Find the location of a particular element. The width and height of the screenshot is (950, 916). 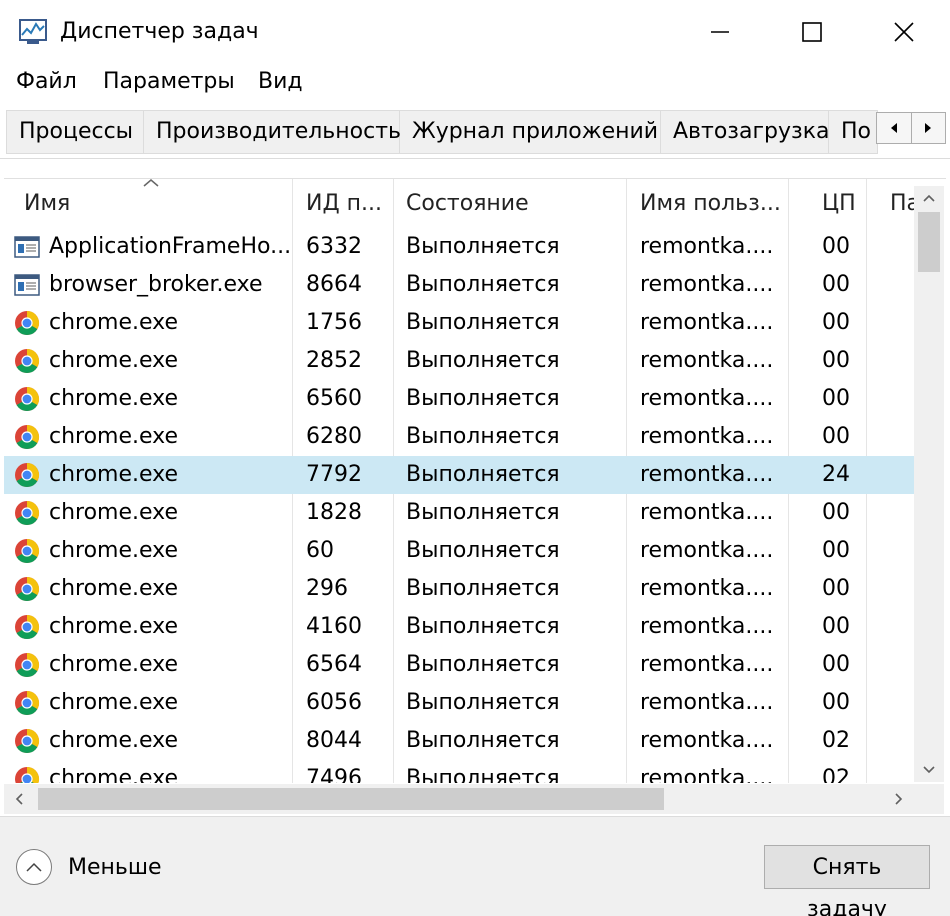

table-row: chrome.exe 7496 Выполняется remontka.... 02 is located at coordinates (459, 771).